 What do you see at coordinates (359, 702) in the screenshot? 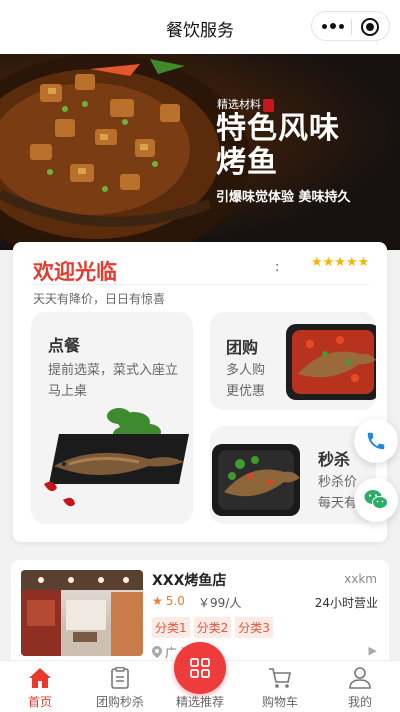
I see `tab-profile-label: 我的` at bounding box center [359, 702].